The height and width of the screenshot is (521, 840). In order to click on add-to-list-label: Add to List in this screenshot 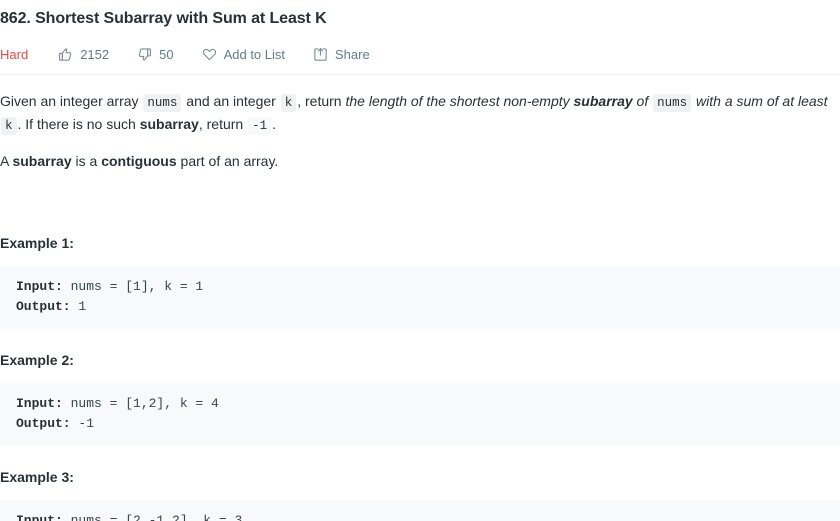, I will do `click(254, 54)`.